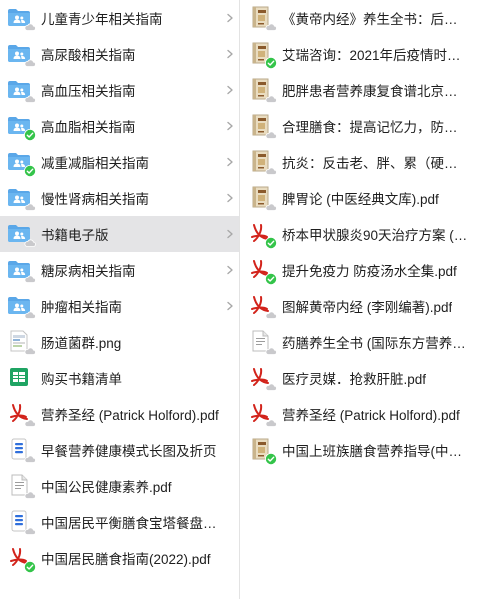 This screenshot has width=481, height=599. I want to click on item-label: 中国上班族膳食营养指导(中国营养), so click(375, 451).